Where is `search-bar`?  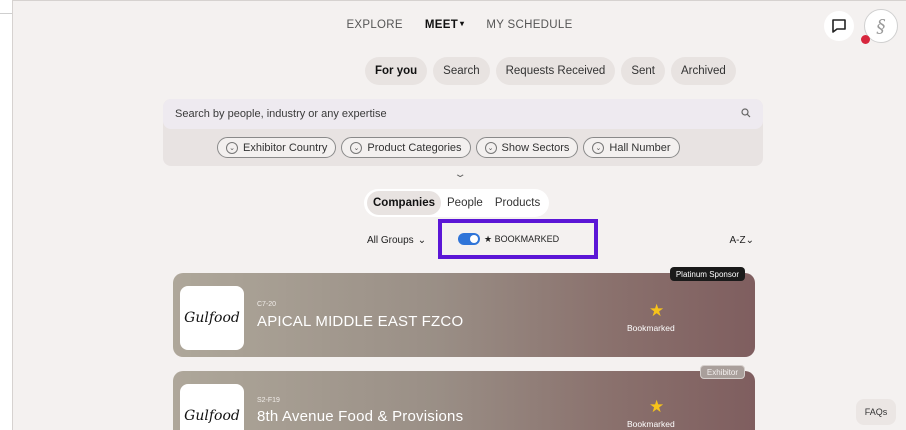
search-bar is located at coordinates (463, 114).